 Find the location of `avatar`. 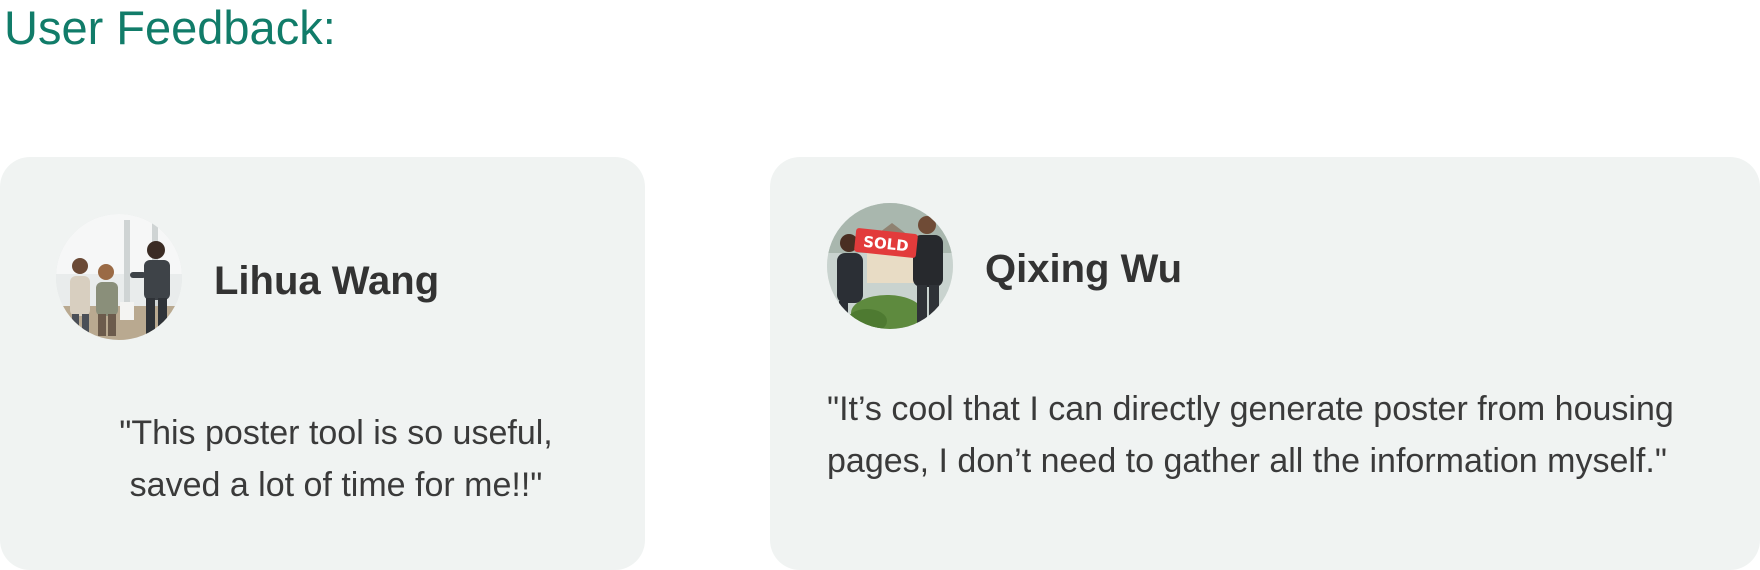

avatar is located at coordinates (119, 277).